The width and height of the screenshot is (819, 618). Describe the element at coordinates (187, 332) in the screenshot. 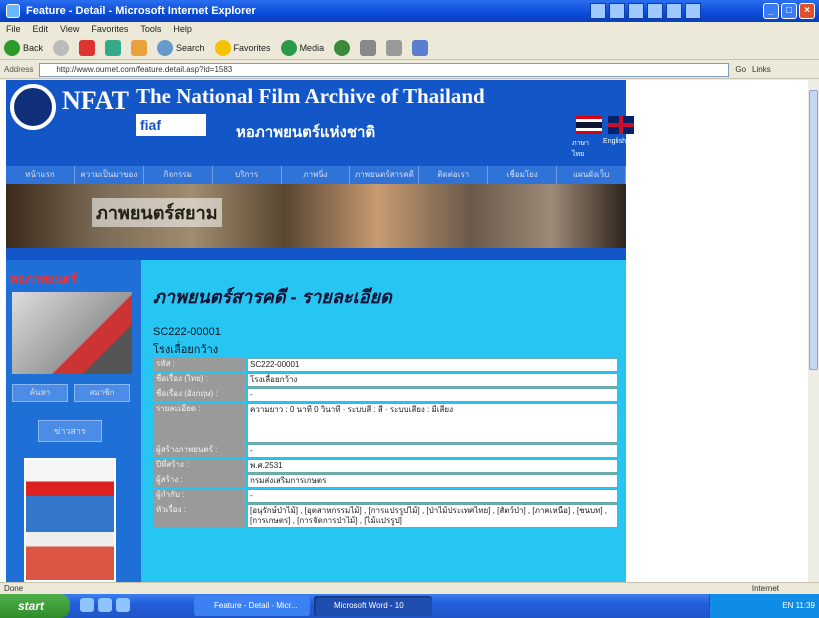

I see `film-code: SC222-00001` at that location.